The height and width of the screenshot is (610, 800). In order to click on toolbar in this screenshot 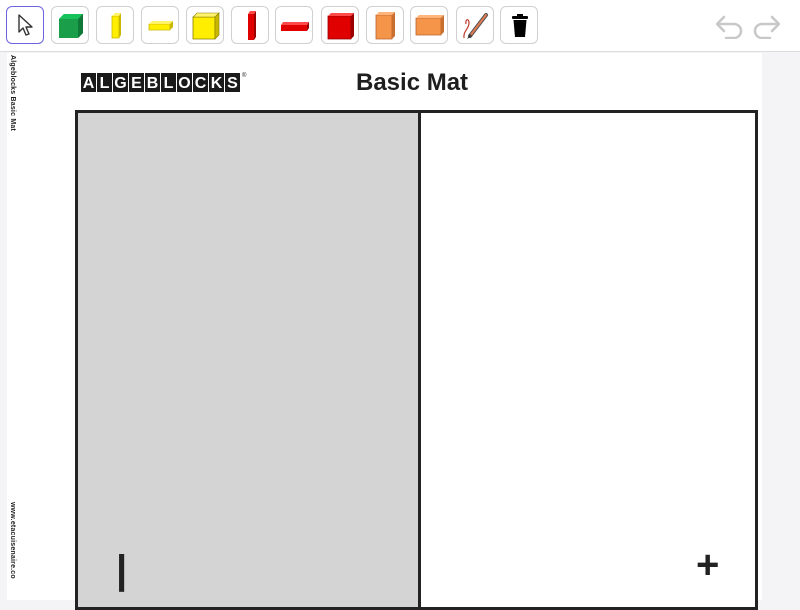, I will do `click(400, 26)`.